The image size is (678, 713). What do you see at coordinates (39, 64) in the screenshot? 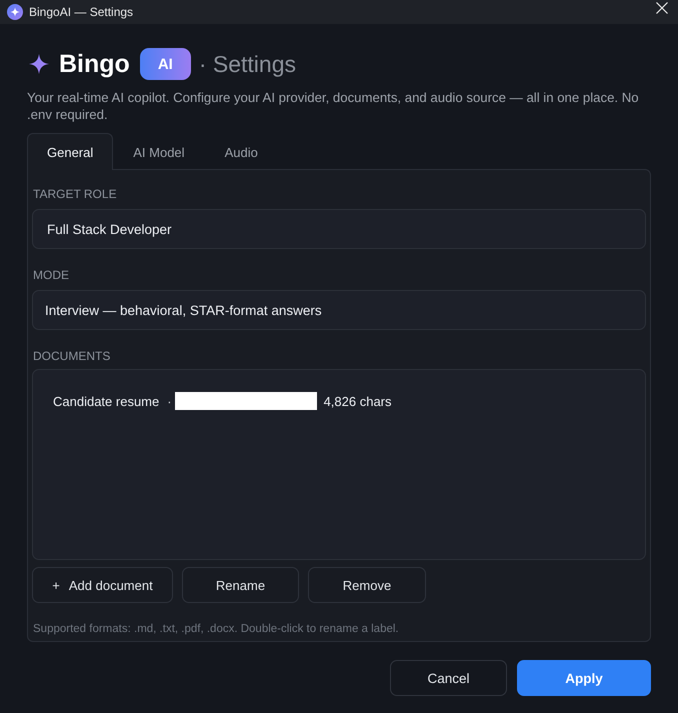
I see `sparkle-icon` at bounding box center [39, 64].